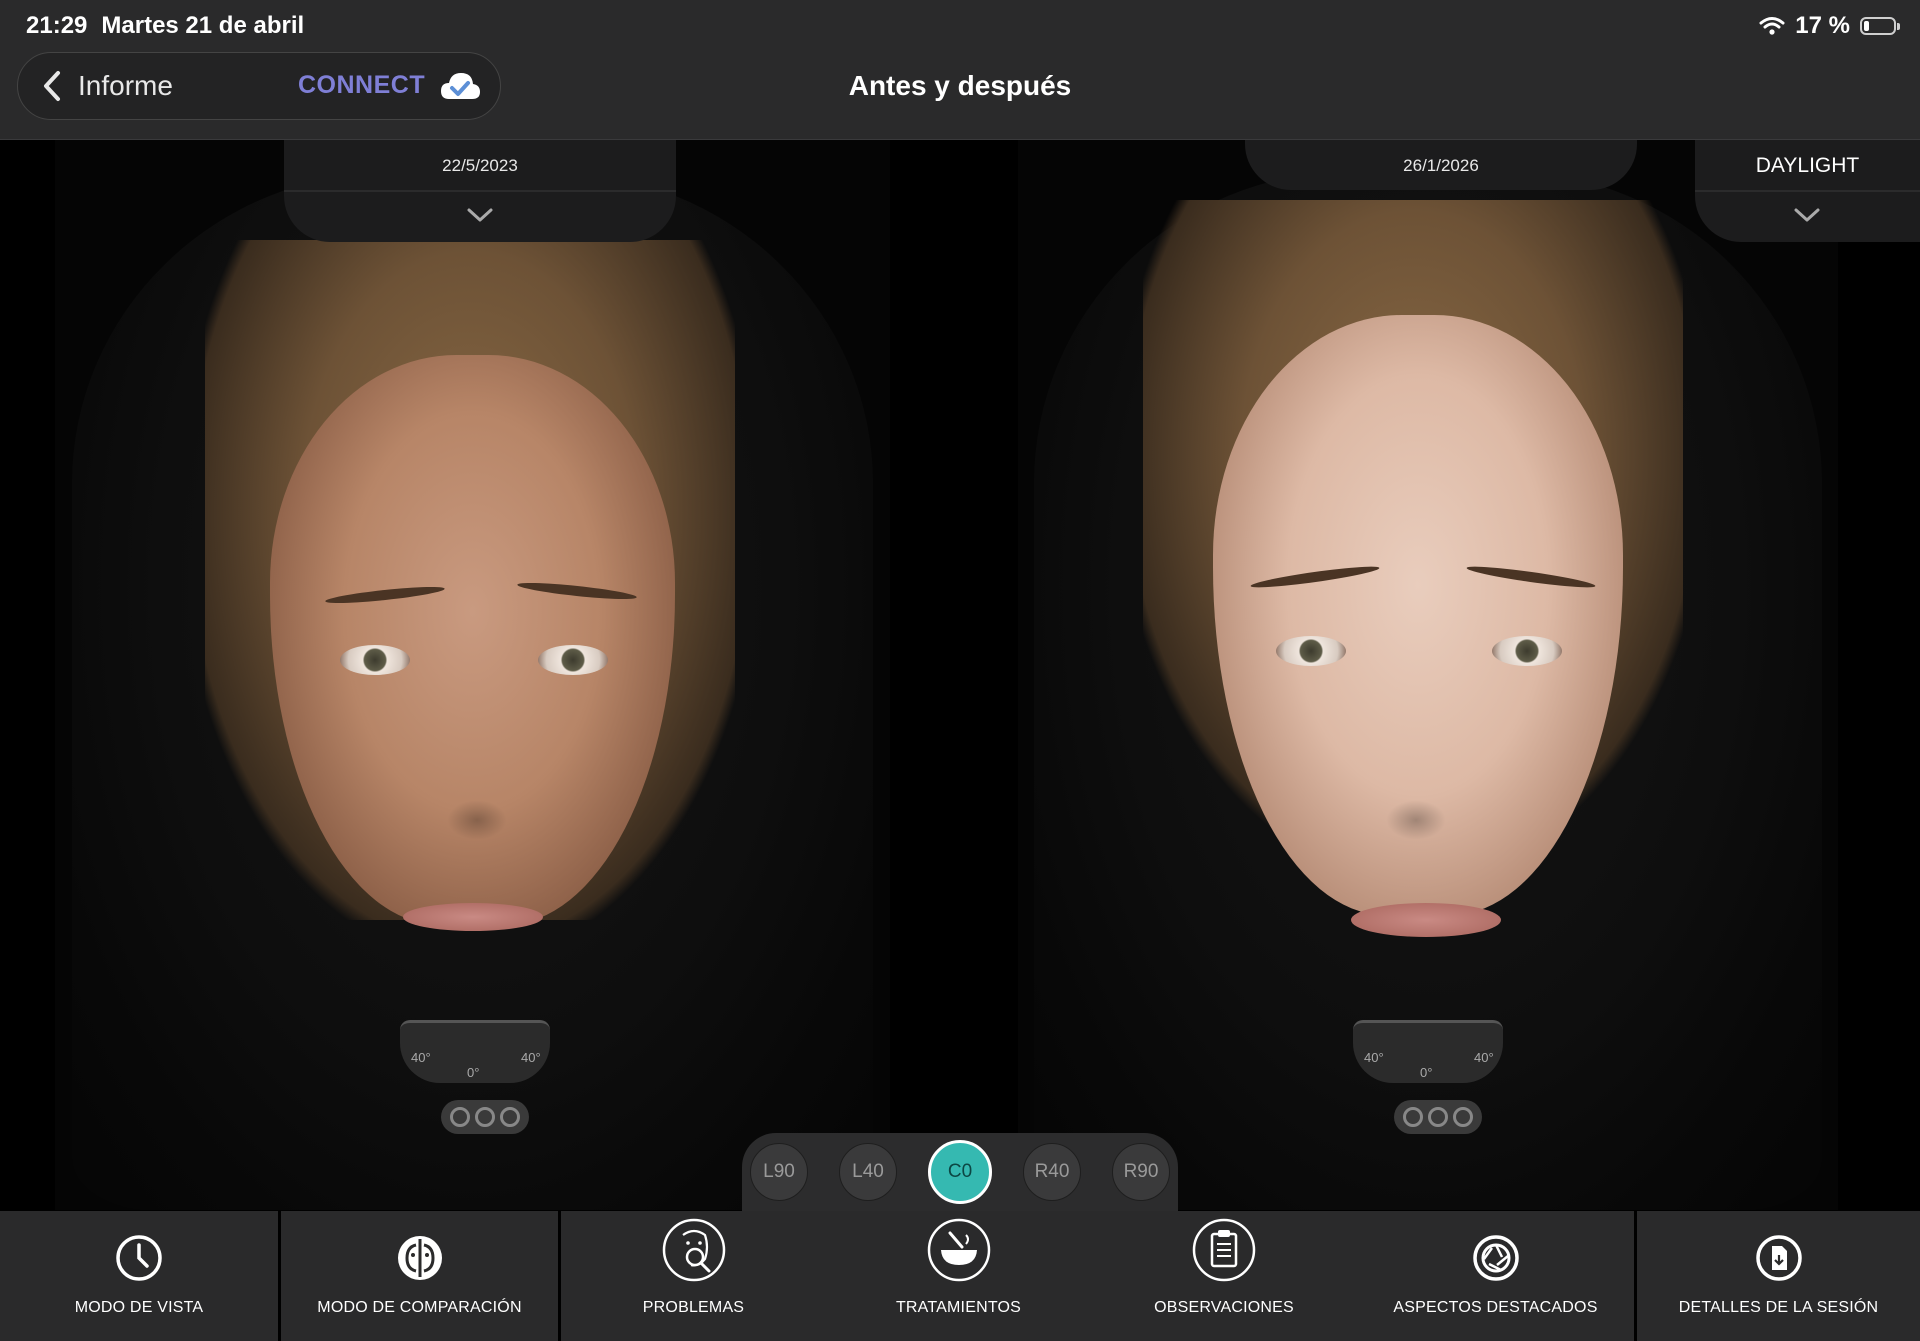  Describe the element at coordinates (139, 1258) in the screenshot. I see `clock-icon` at that location.